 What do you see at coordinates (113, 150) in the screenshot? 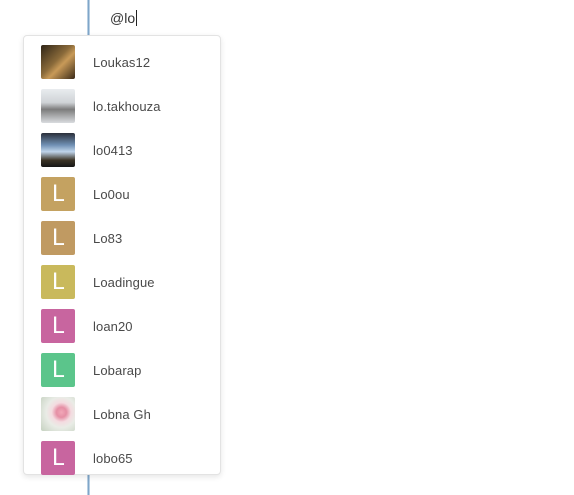
I see `mention-username: lo0413` at bounding box center [113, 150].